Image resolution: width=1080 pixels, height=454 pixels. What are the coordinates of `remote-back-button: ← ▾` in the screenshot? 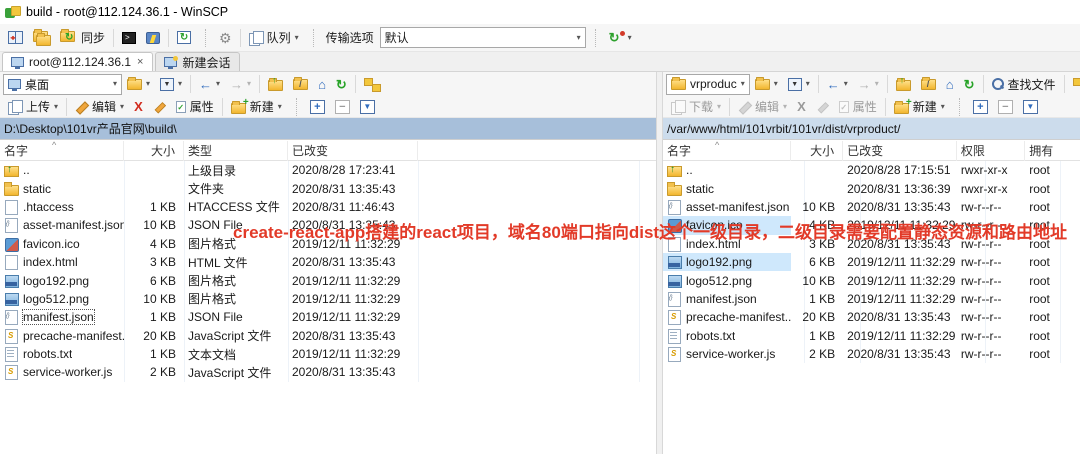 It's located at (837, 84).